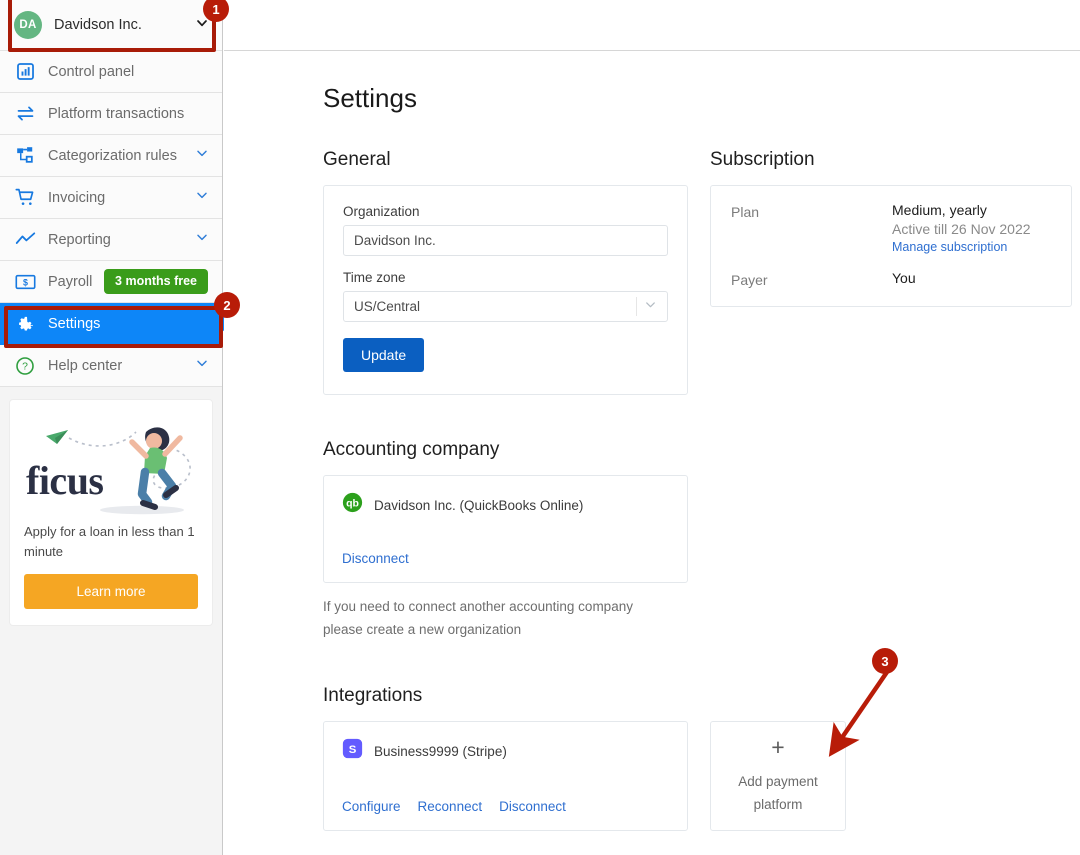 The image size is (1080, 855). What do you see at coordinates (109, 541) in the screenshot?
I see `promo-text: Apply for a loan in less than 1 minute` at bounding box center [109, 541].